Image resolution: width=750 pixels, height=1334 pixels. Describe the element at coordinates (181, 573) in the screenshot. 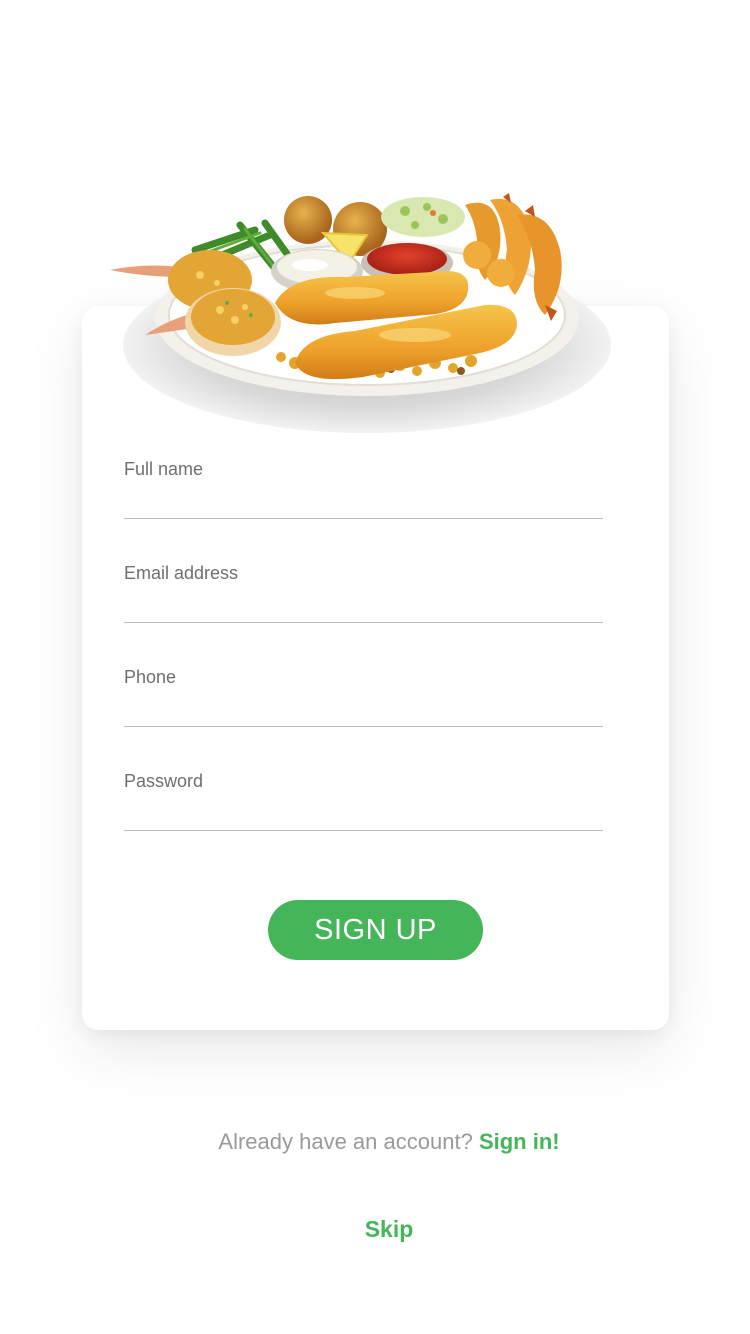

I see `email-label: Email address` at that location.